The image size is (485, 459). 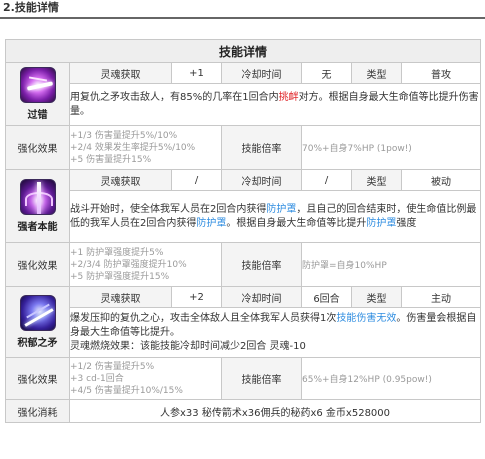 I want to click on skill-immunity-keyword: 技能伤害无效, so click(x=366, y=318).